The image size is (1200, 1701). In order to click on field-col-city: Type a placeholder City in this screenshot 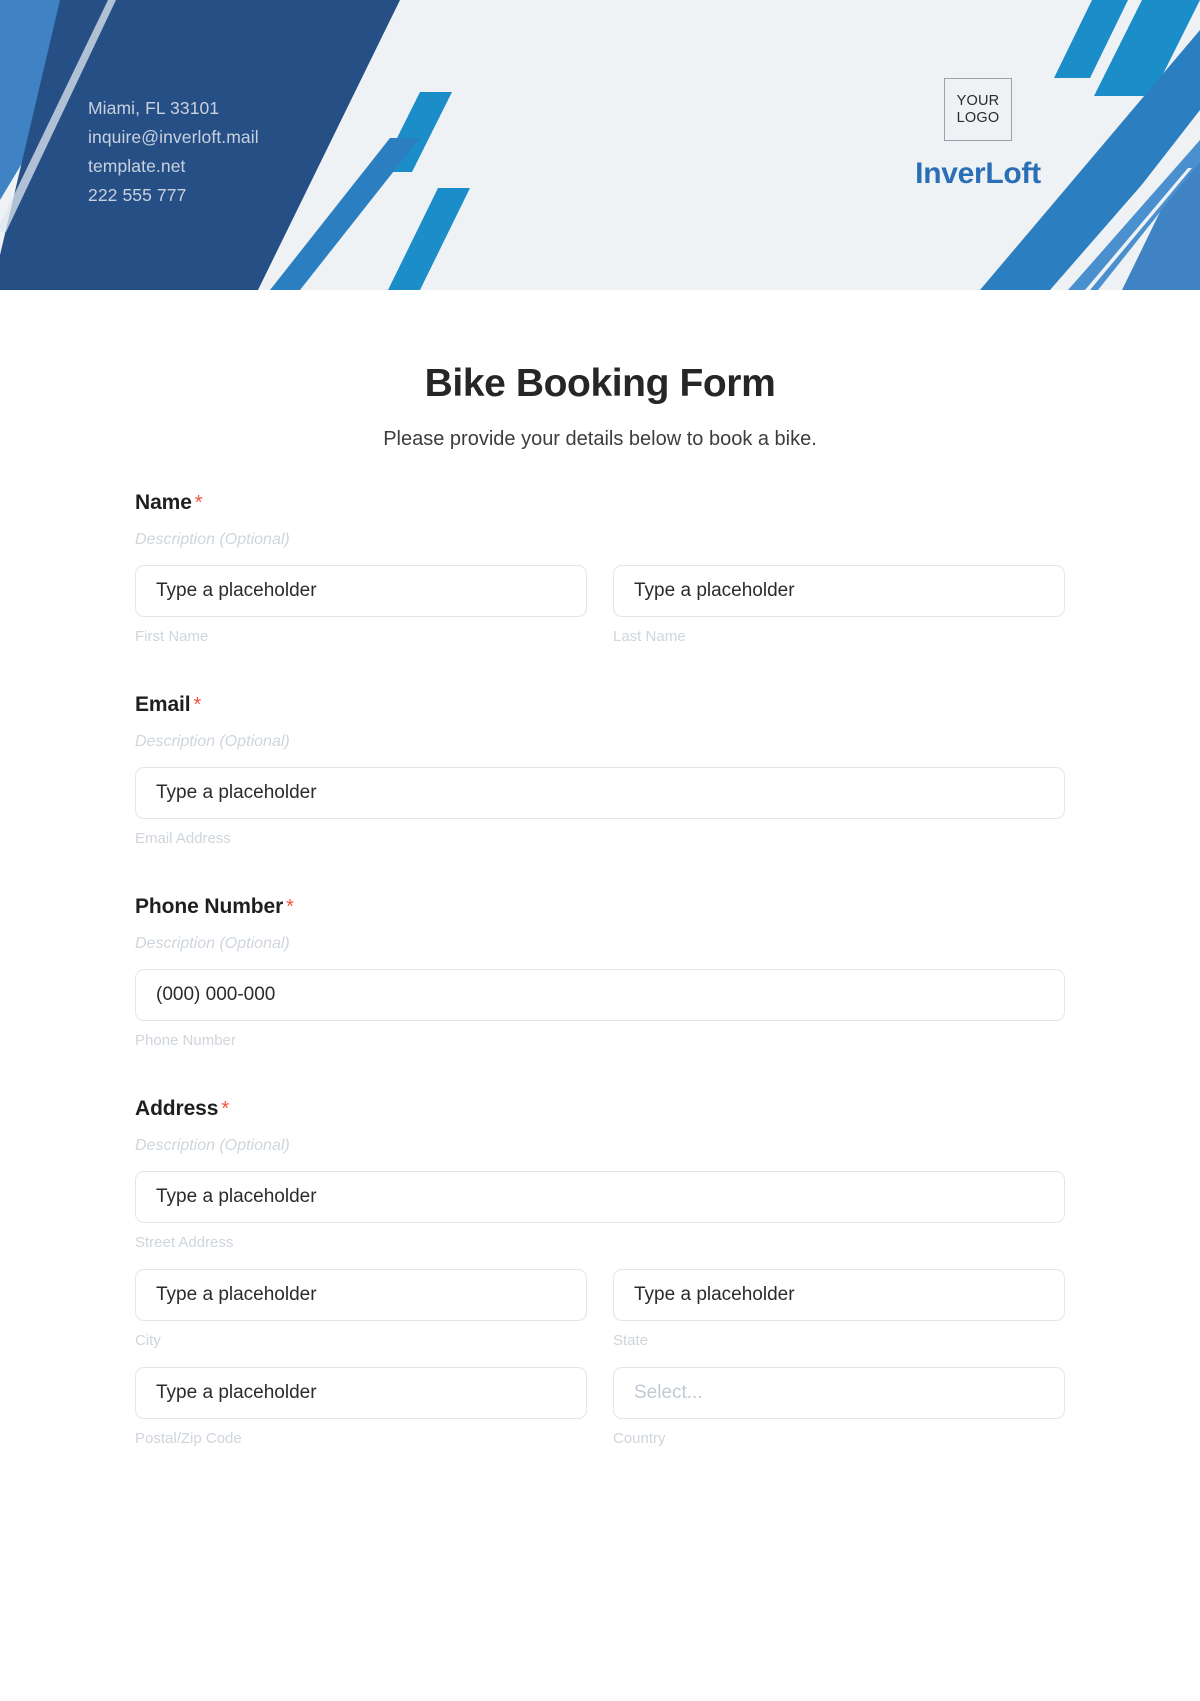, I will do `click(361, 1318)`.